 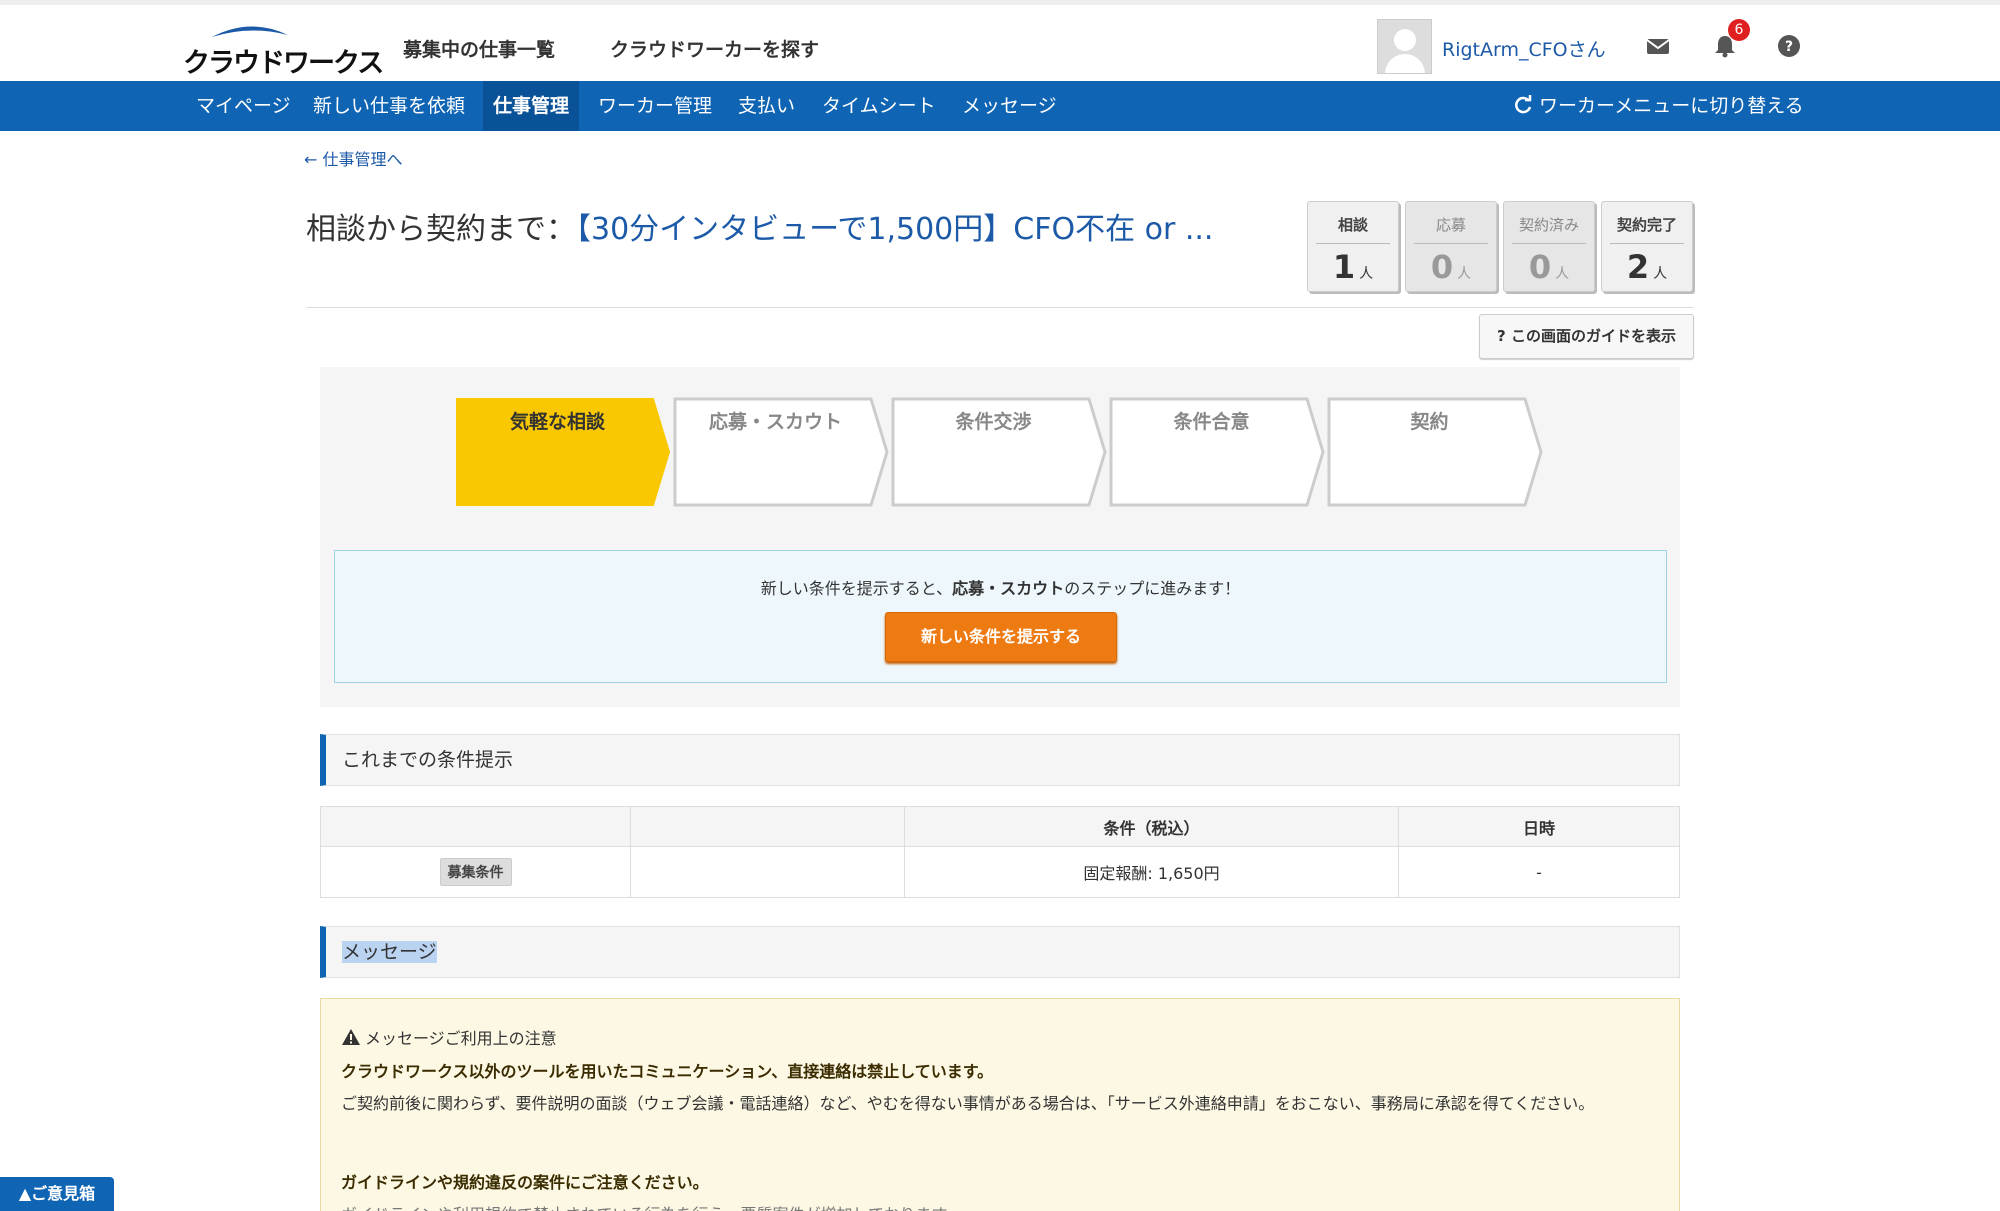 What do you see at coordinates (856, 588) in the screenshot?
I see `info-text-before: 新しい条件を提示すると、` at bounding box center [856, 588].